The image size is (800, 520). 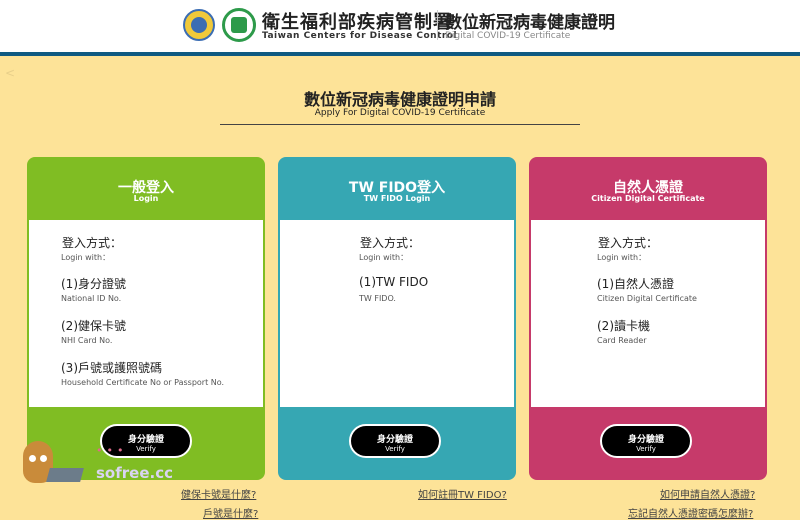 What do you see at coordinates (462, 493) in the screenshot?
I see `help-link-twfido-register: 如何註冊TW FIDO?` at bounding box center [462, 493].